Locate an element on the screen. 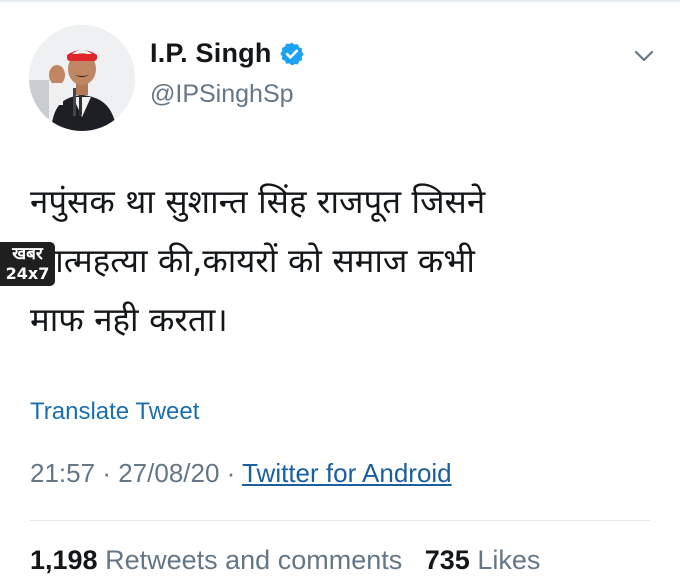  tweet-meta: 21:57 · 27/08/20 · Twitter for Android is located at coordinates (241, 473).